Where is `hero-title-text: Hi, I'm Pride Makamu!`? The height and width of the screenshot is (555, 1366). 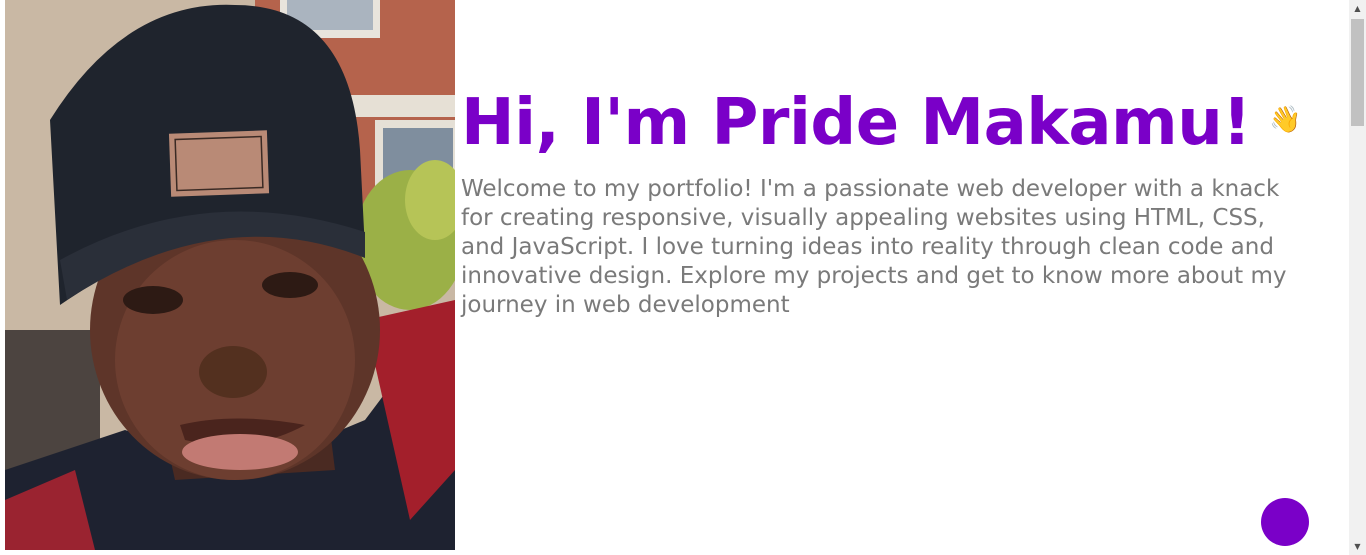
hero-title-text: Hi, I'm Pride Makamu! is located at coordinates (856, 123).